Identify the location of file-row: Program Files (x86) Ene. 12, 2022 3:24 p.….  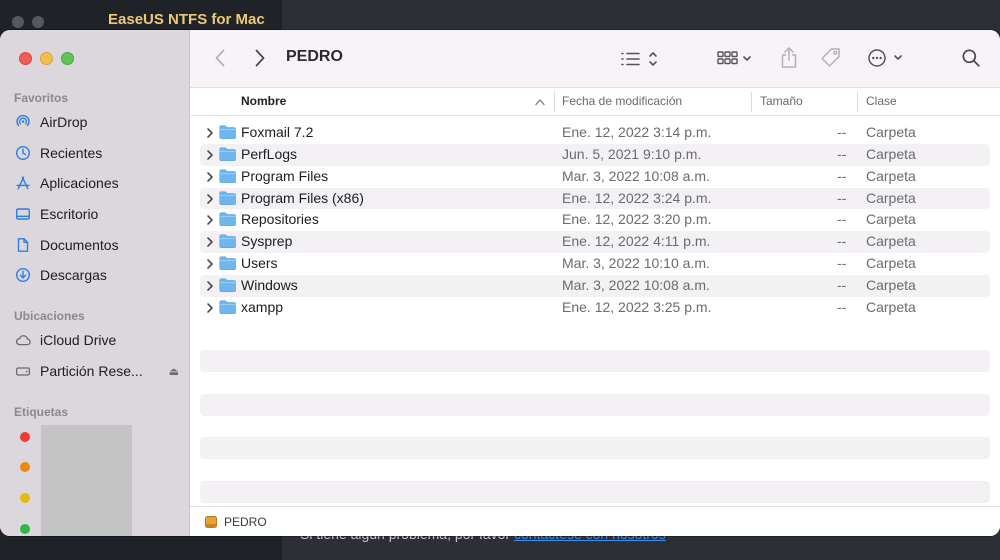
(595, 198).